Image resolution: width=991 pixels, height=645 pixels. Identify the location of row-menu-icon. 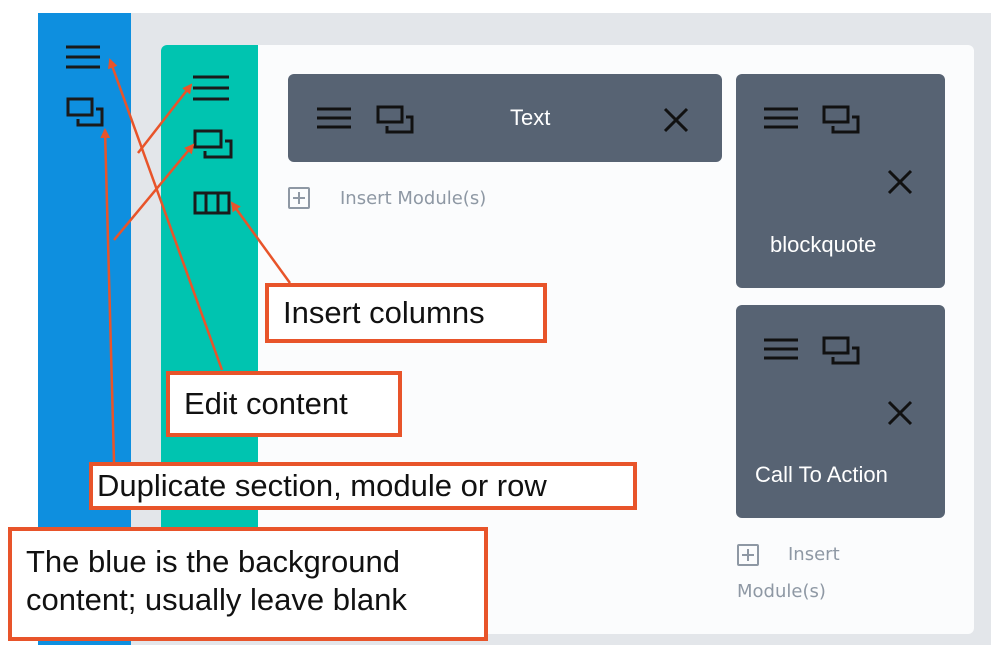
(211, 88).